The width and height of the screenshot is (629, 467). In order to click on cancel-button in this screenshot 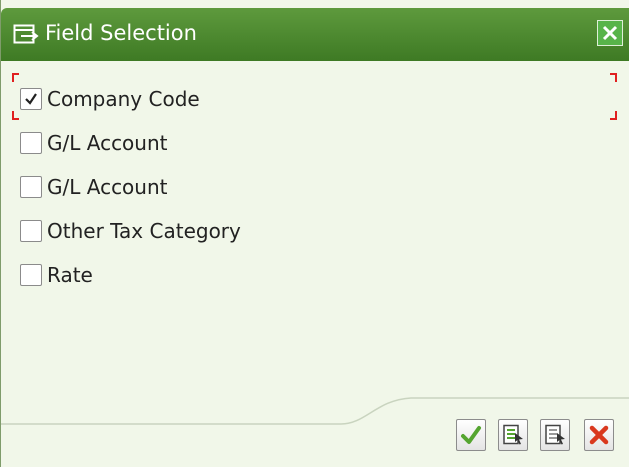, I will do `click(599, 435)`.